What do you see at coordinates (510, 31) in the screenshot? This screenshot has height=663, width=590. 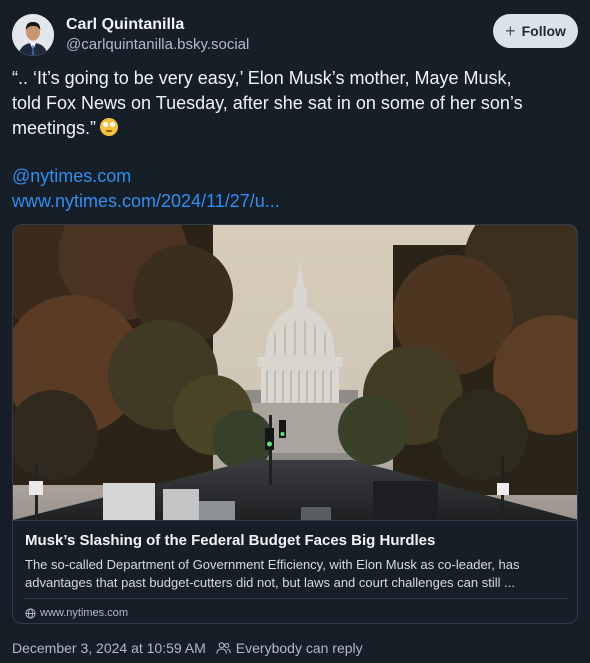 I see `plus-icon: +` at bounding box center [510, 31].